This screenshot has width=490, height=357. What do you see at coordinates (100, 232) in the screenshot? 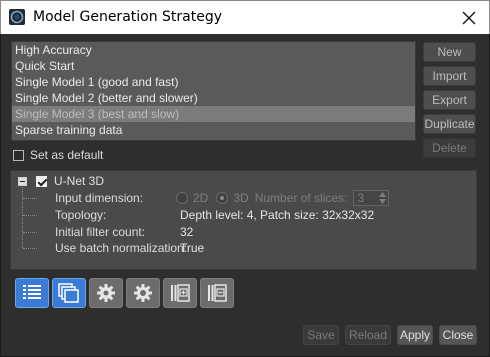
I see `filter-count-label: Initial filter count:` at bounding box center [100, 232].